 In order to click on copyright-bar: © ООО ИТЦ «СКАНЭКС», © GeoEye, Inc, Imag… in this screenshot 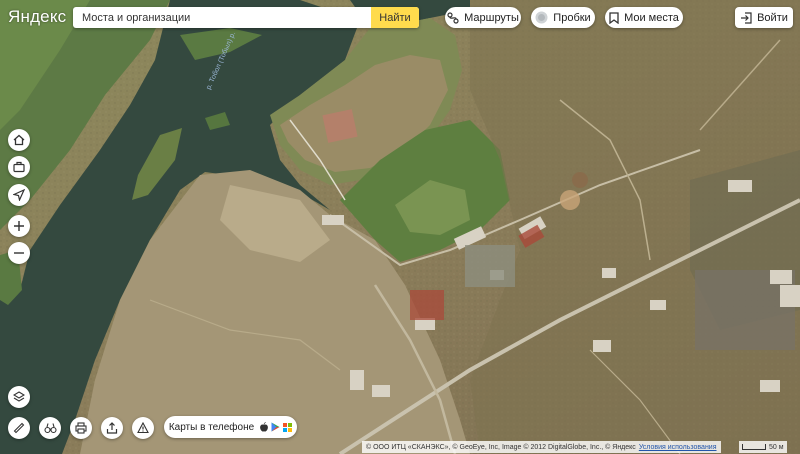, I will do `click(541, 447)`.